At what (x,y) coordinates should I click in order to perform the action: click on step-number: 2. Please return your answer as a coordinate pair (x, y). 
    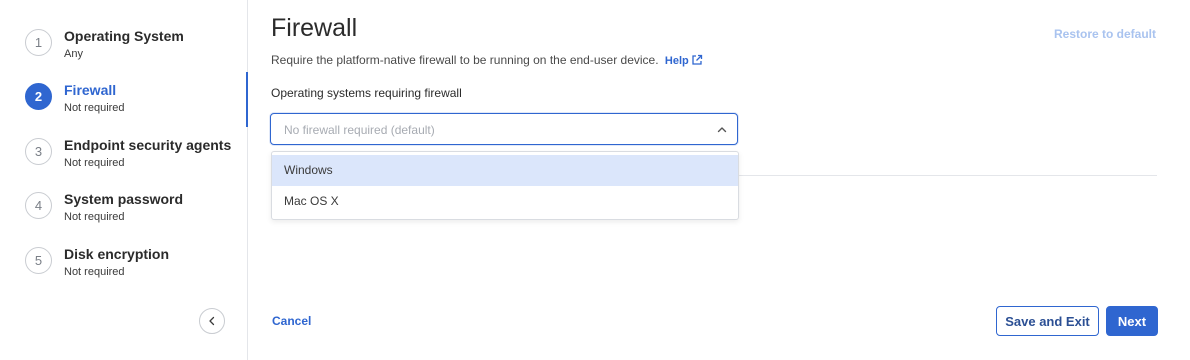
    Looking at the image, I should click on (38, 96).